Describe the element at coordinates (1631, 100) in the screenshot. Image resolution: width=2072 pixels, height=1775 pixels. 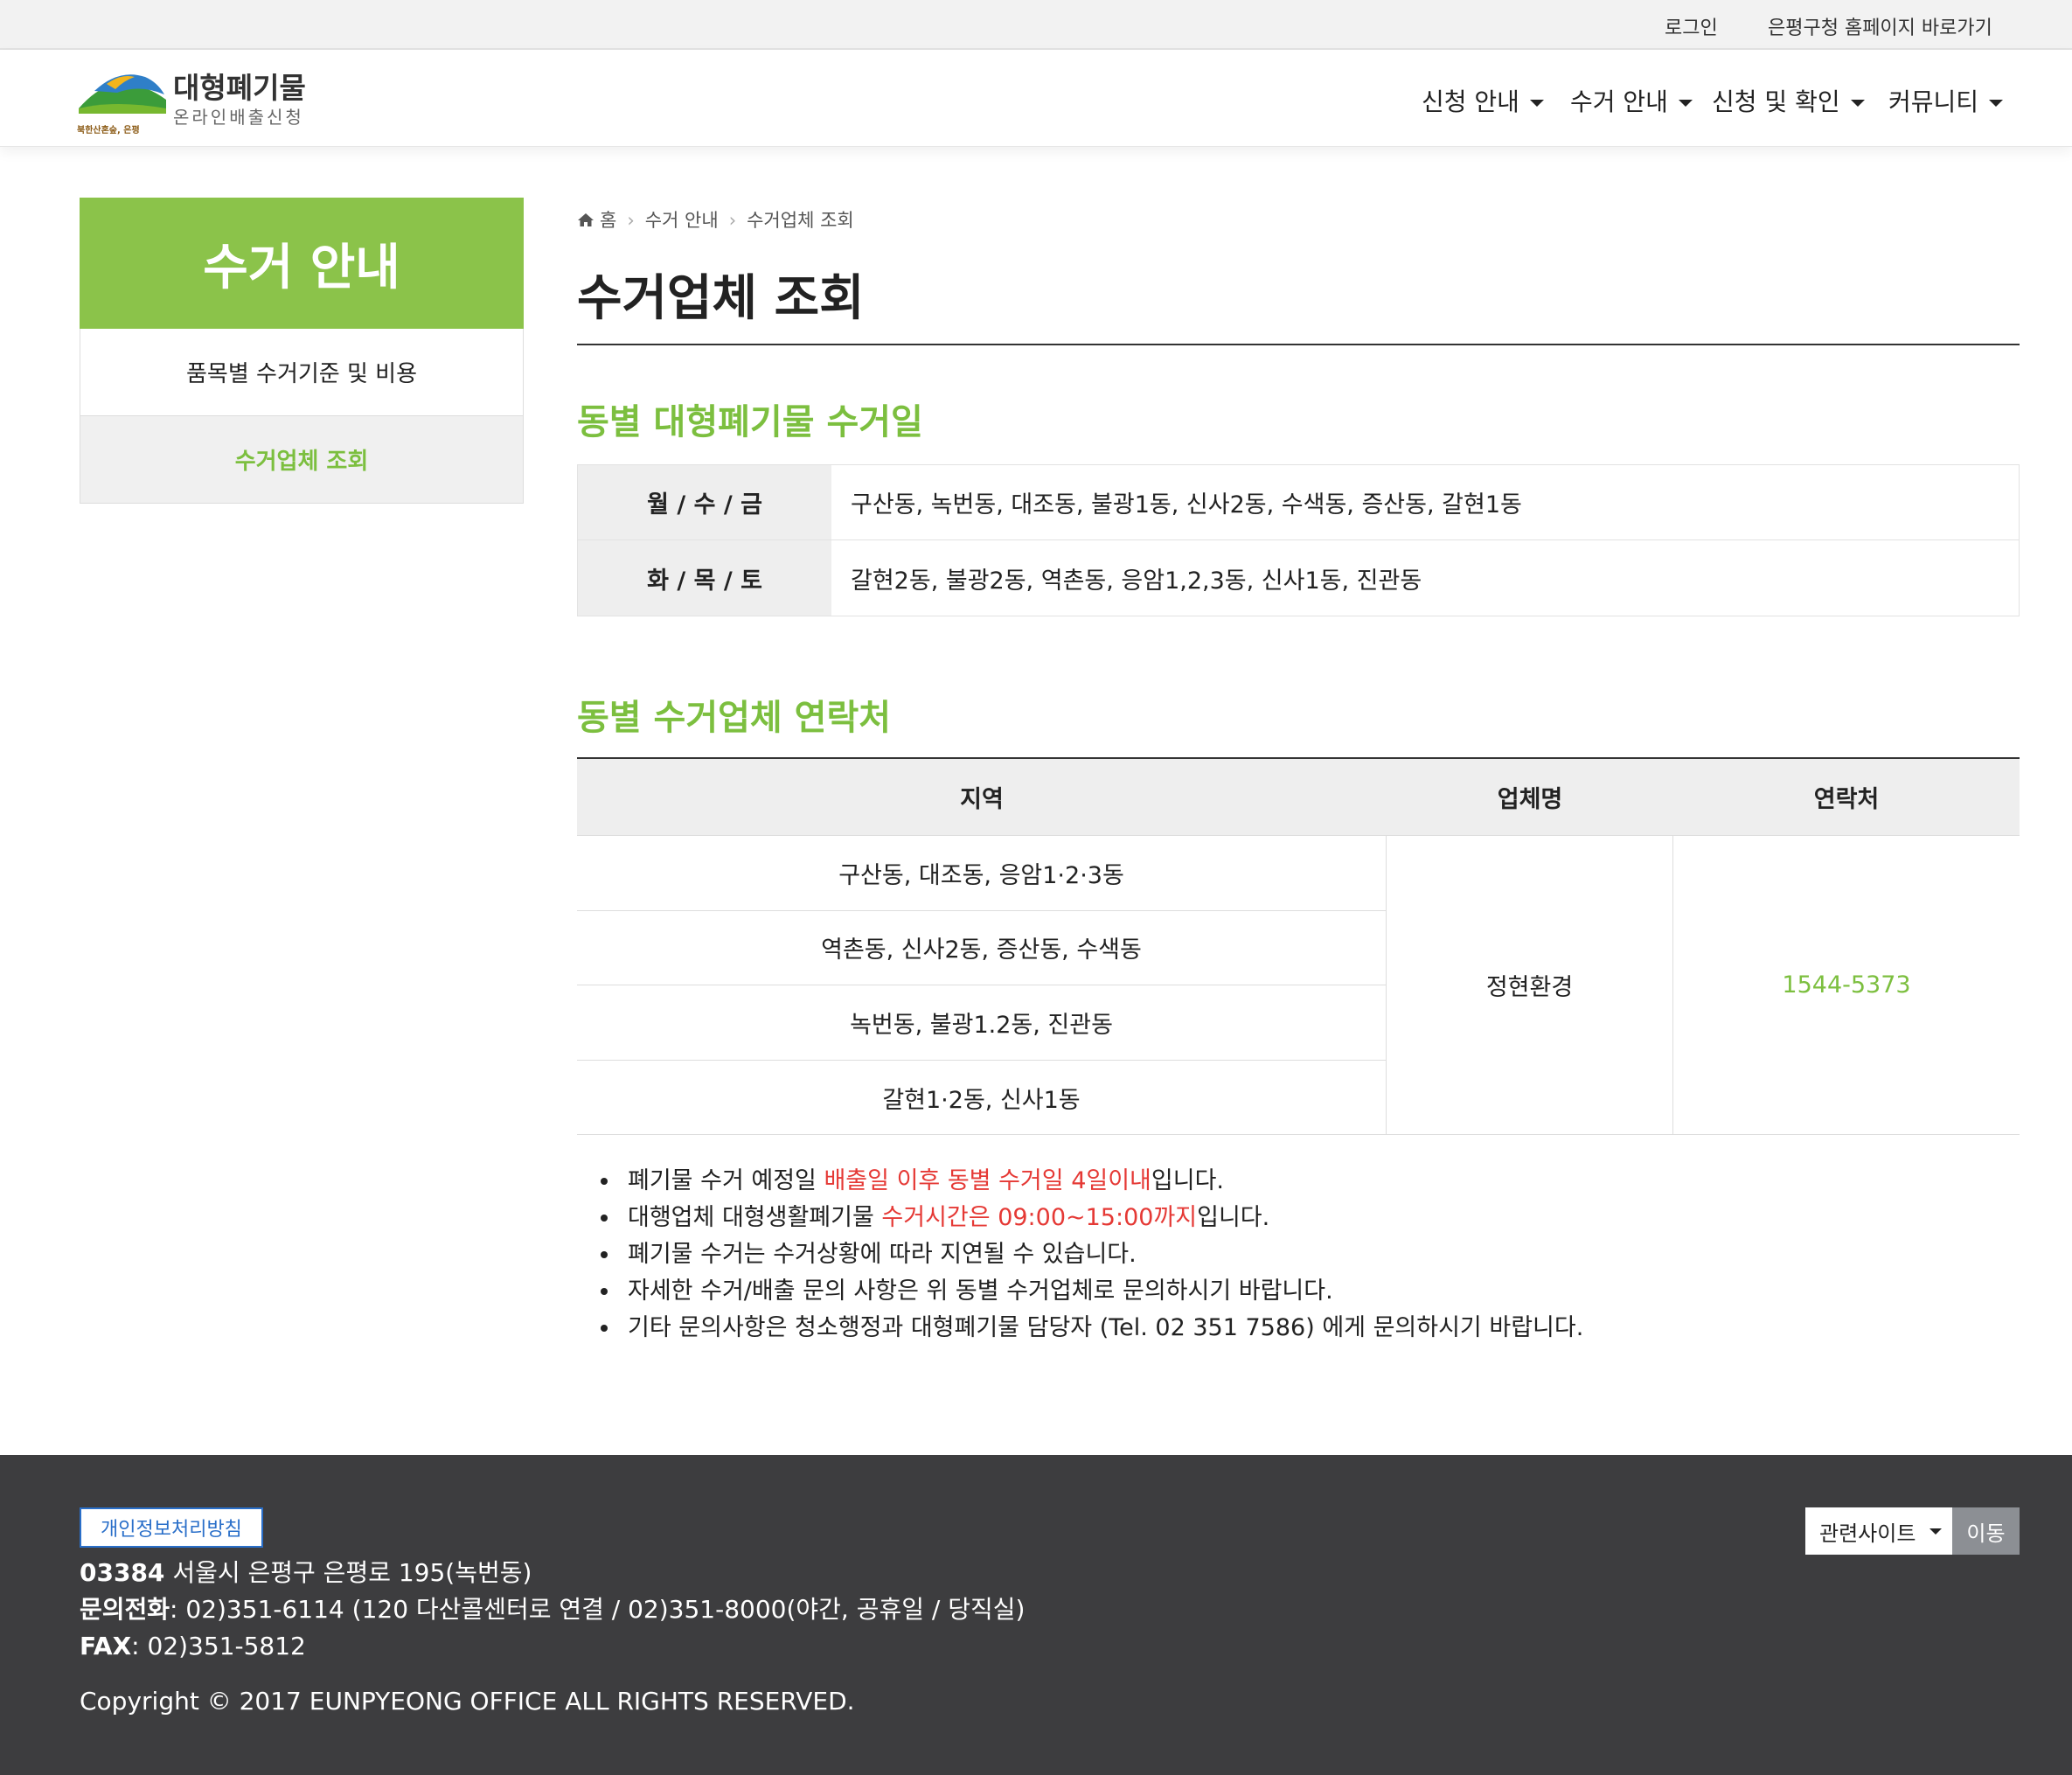
I see `nav-collection-guide: 수거 안내` at that location.